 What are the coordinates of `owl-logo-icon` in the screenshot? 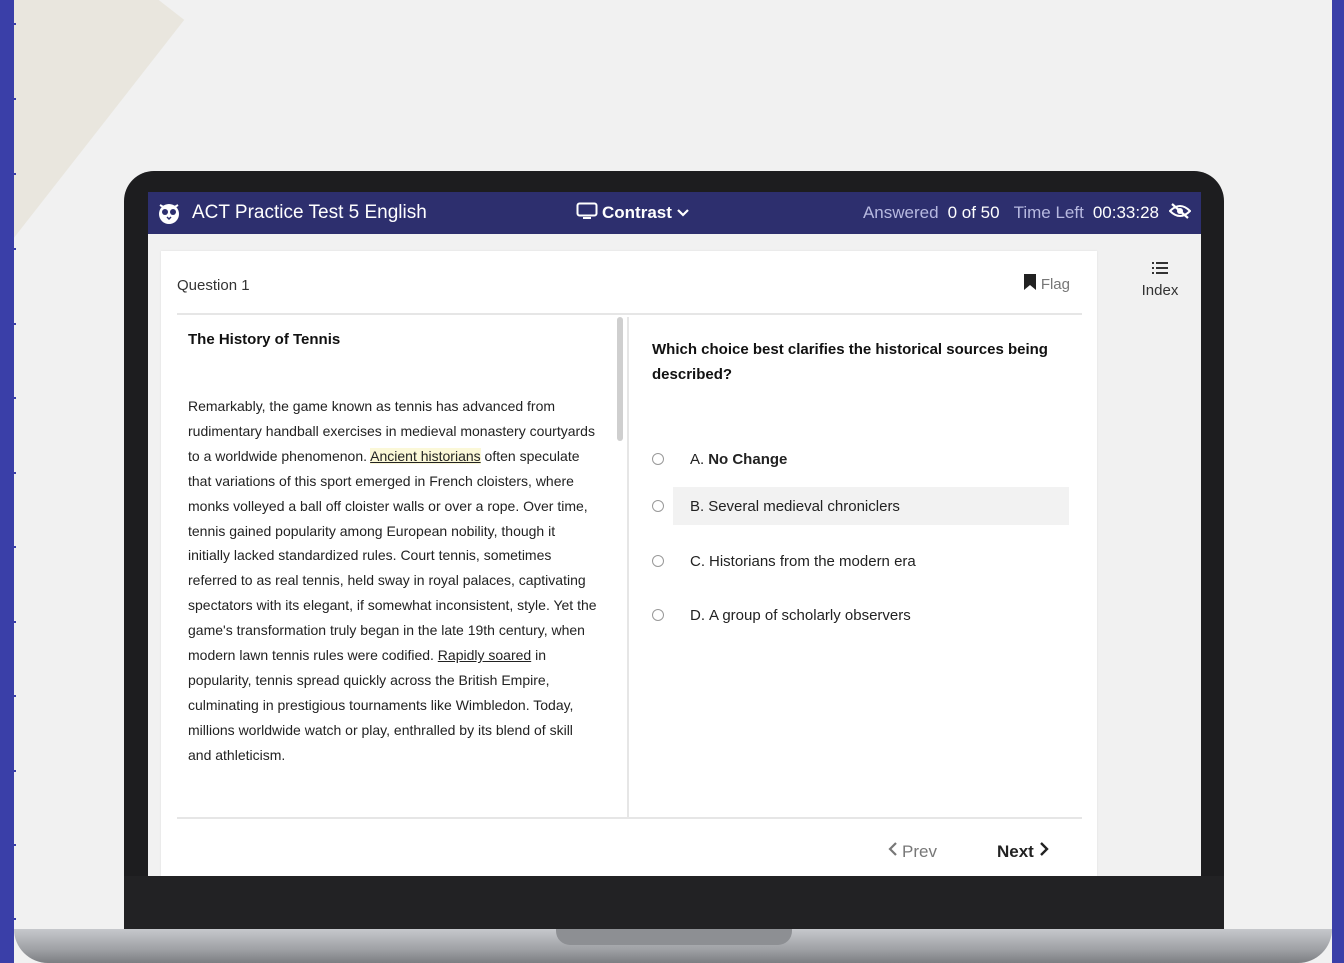 It's located at (169, 213).